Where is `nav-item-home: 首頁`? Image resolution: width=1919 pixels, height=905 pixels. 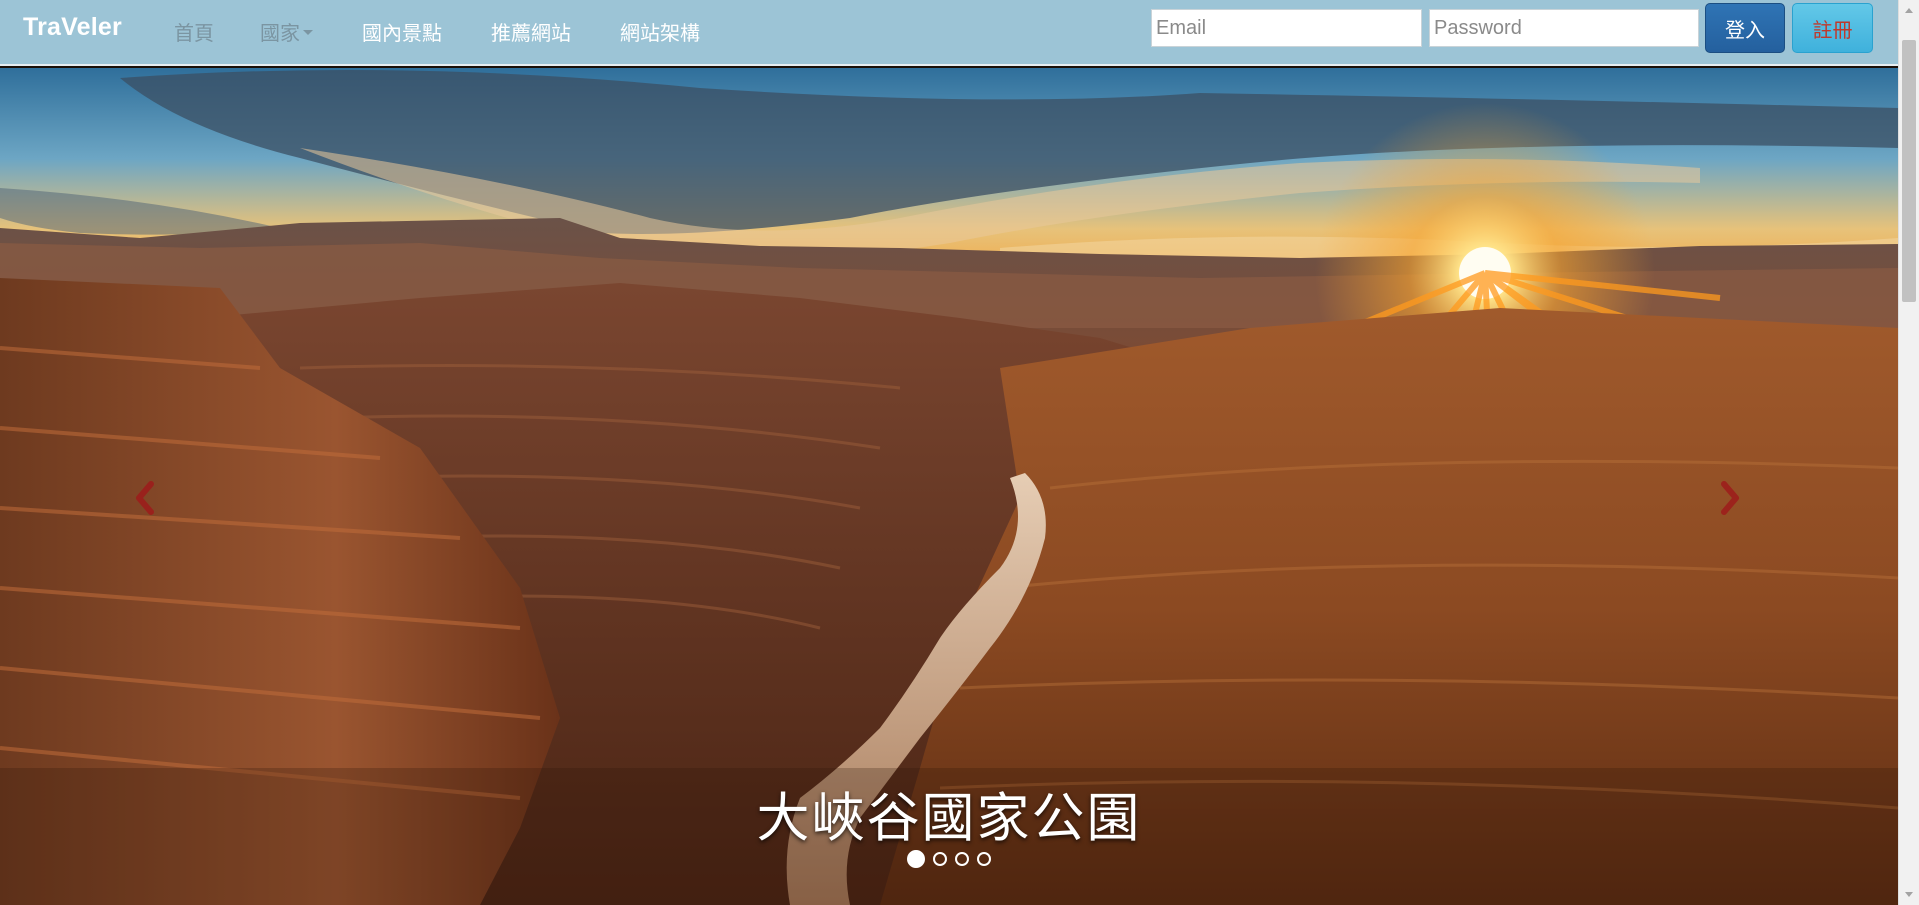 nav-item-home: 首頁 is located at coordinates (194, 31).